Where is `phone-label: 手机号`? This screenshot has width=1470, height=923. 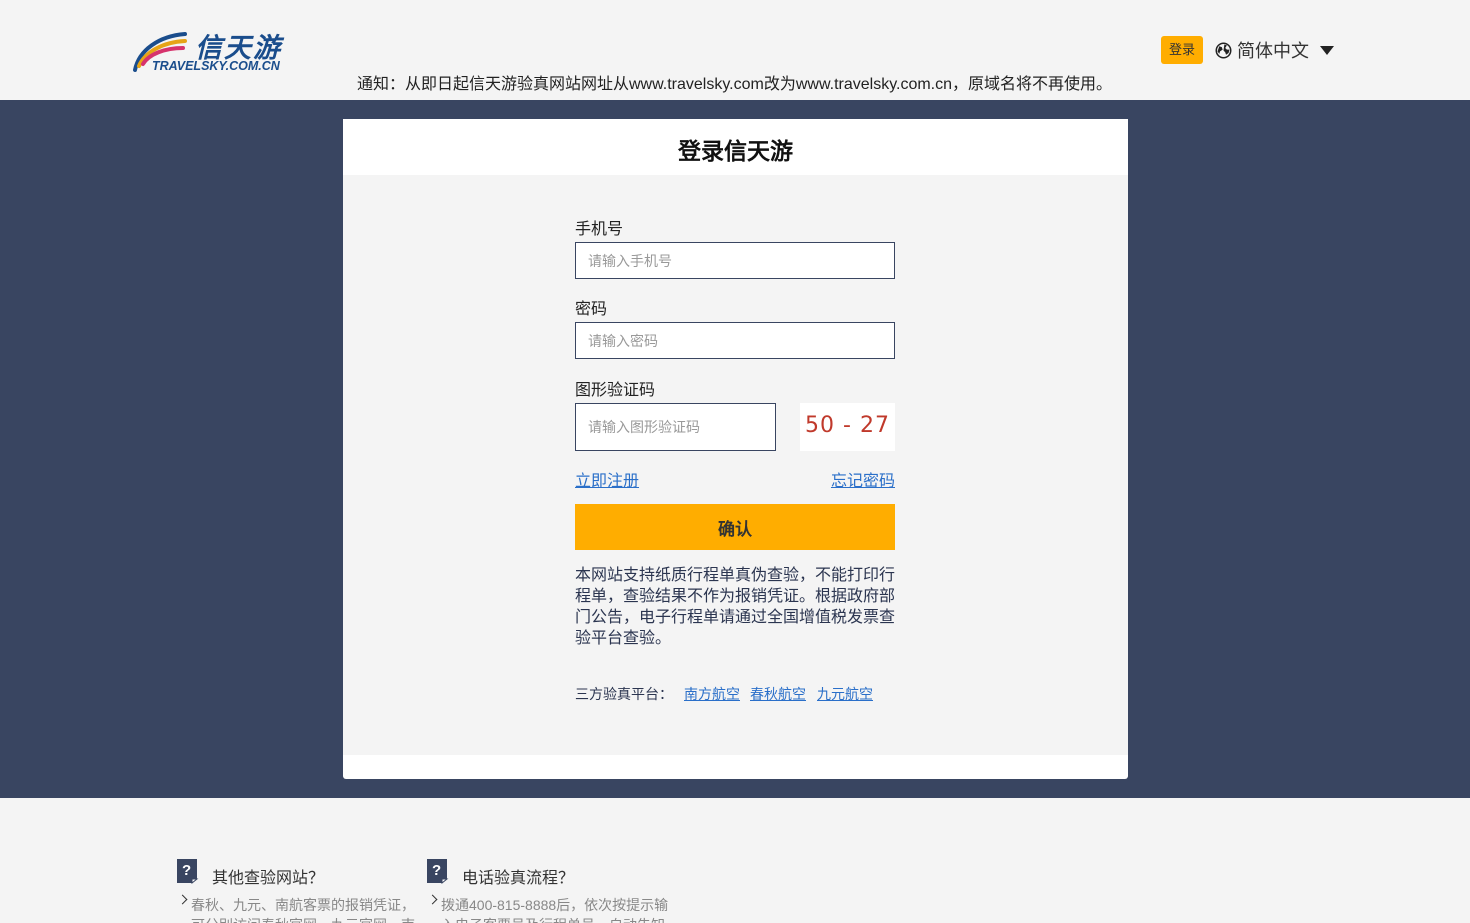 phone-label: 手机号 is located at coordinates (599, 229).